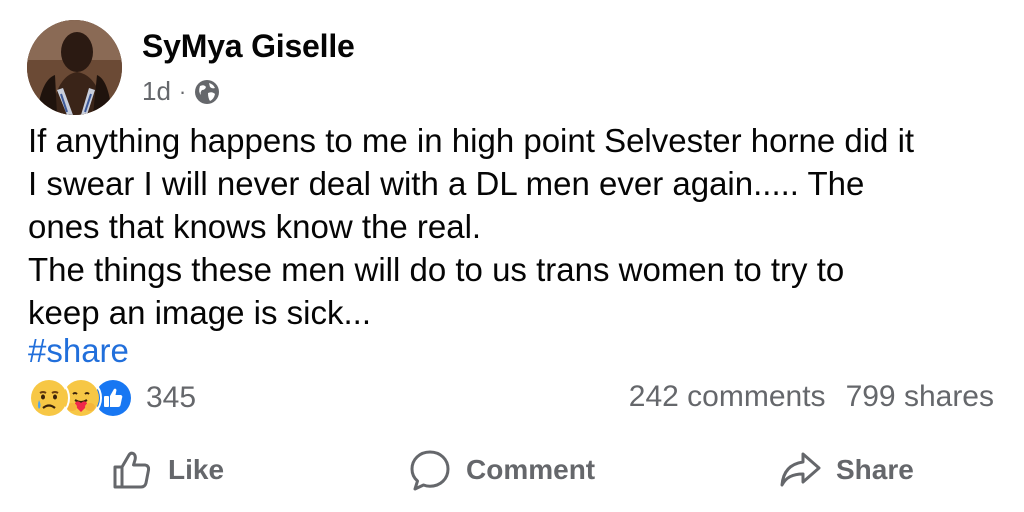  Describe the element at coordinates (156, 91) in the screenshot. I see `post-time: 1d` at that location.